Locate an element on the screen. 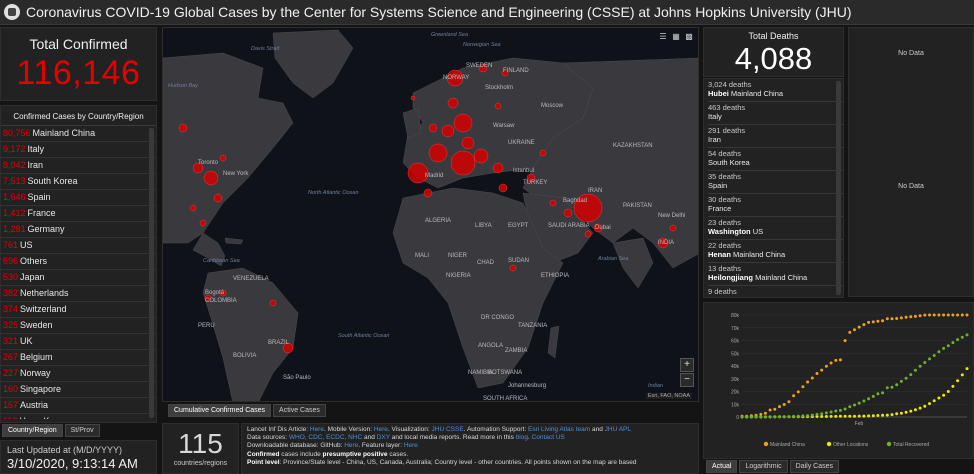 The image size is (974, 474). last-updated-value: 3/10/2020, 9:13:14 AM is located at coordinates (72, 463).